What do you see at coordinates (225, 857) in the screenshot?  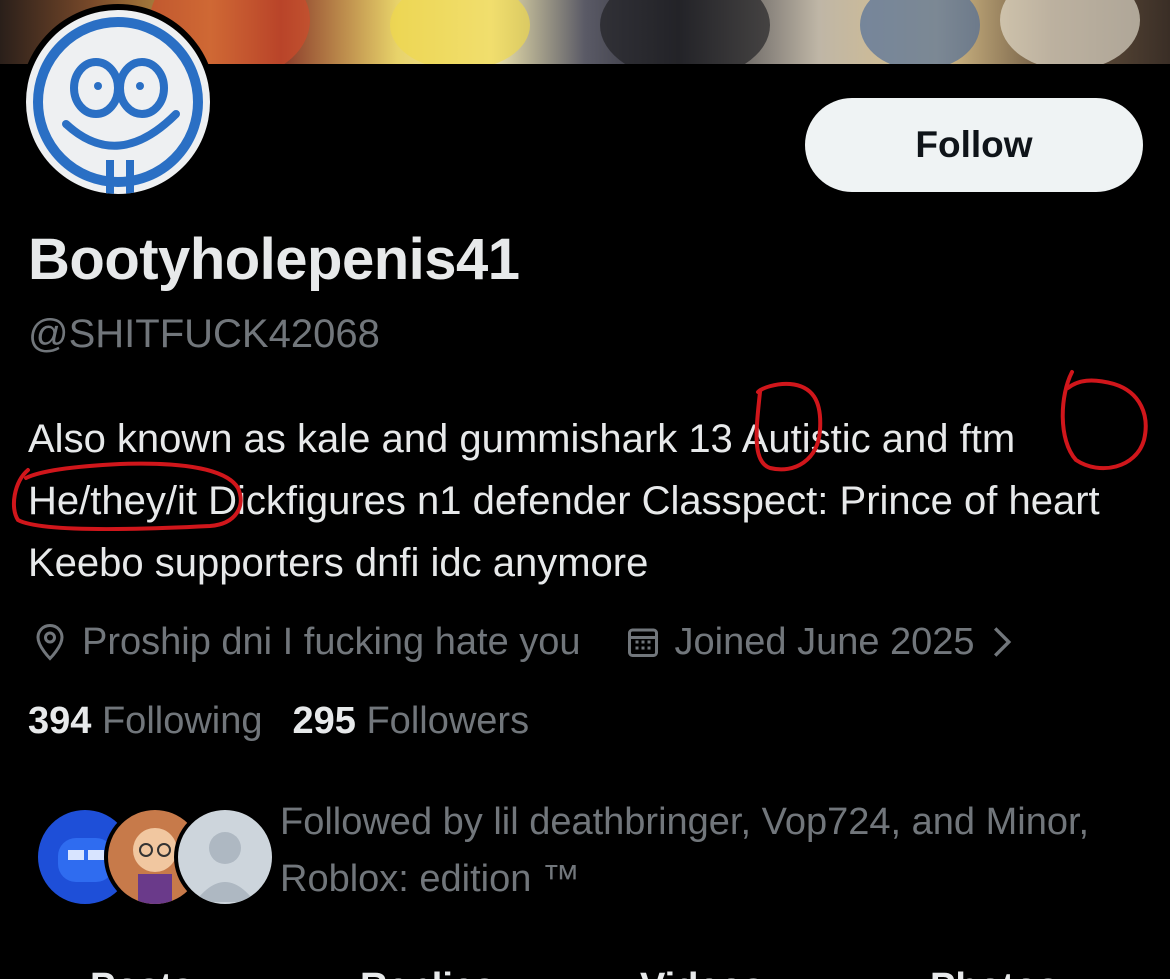 I see `avatar` at bounding box center [225, 857].